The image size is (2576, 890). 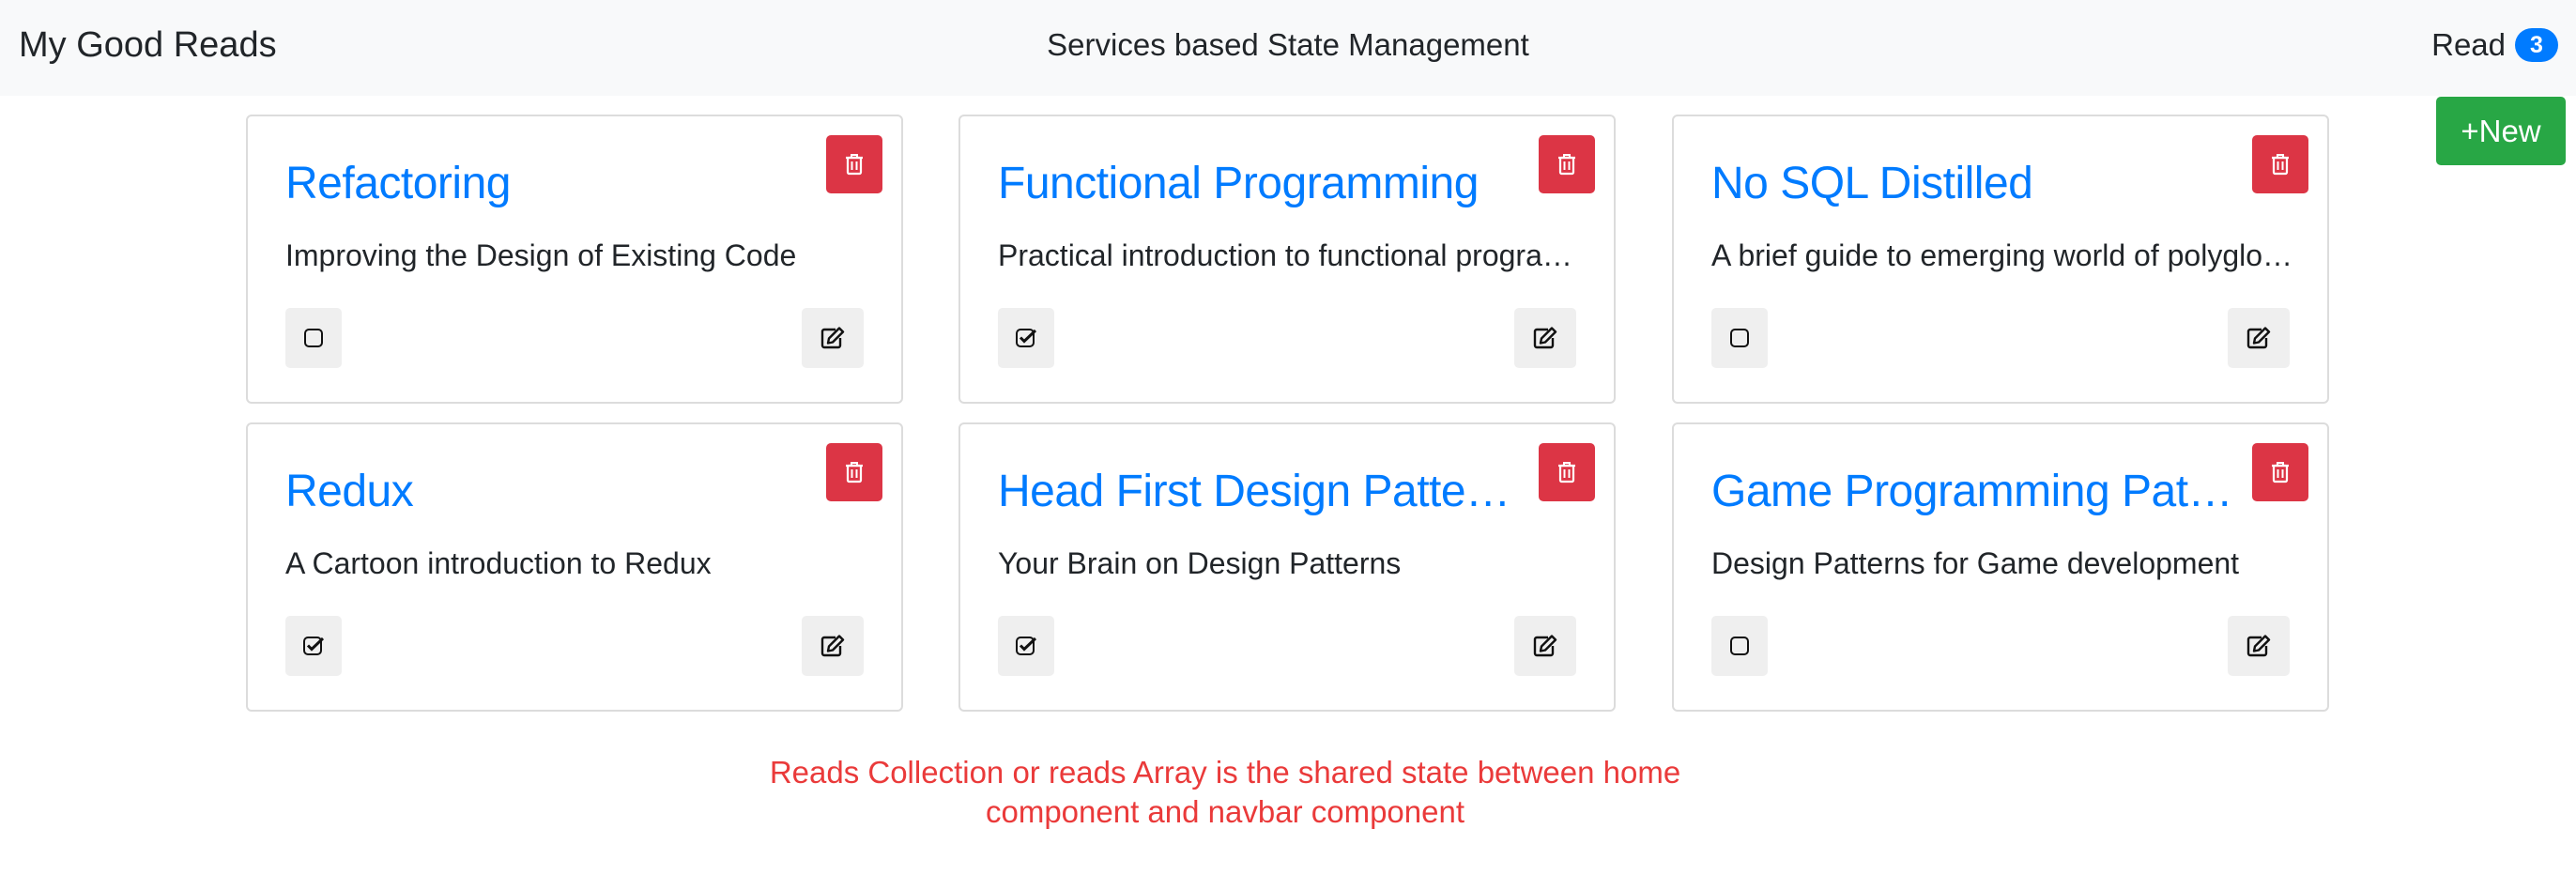 I want to click on book-subtitle: A Cartoon introduction to Redux, so click(x=498, y=563).